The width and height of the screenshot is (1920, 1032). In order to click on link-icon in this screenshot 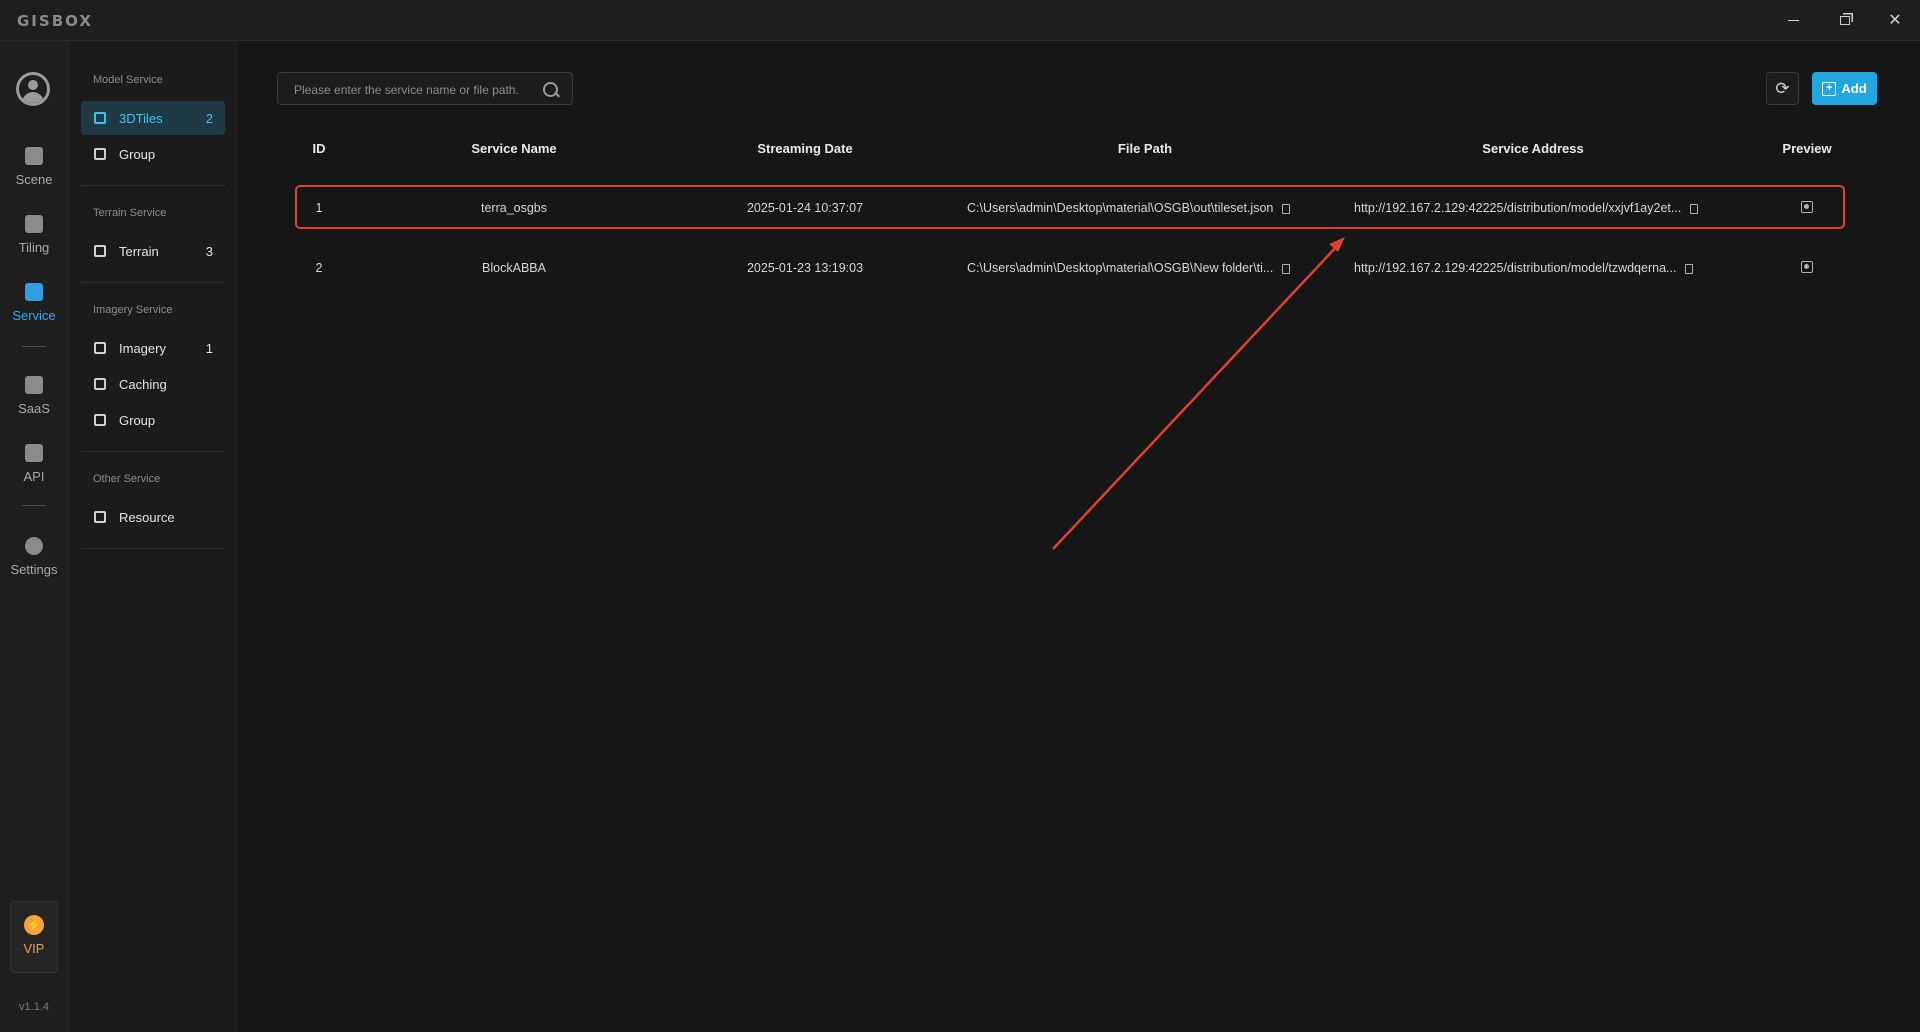, I will do `click(34, 453)`.